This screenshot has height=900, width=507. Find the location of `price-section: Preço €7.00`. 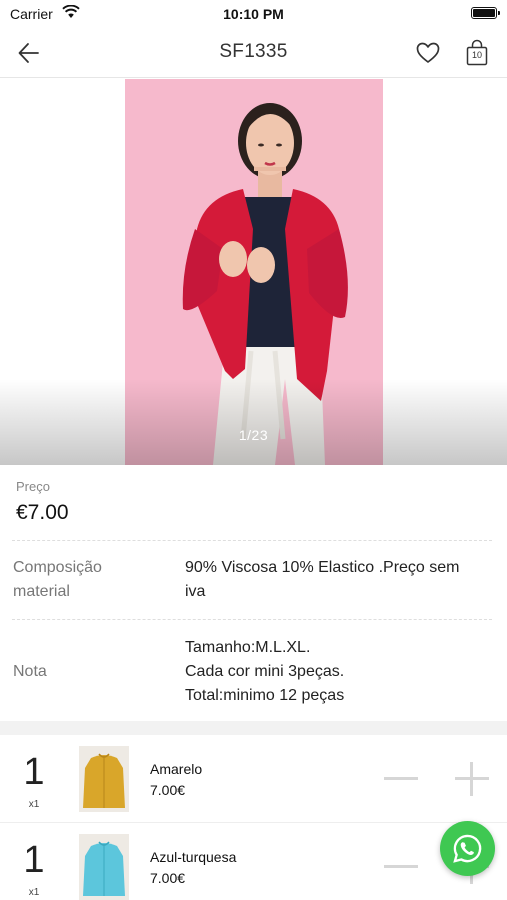

price-section: Preço €7.00 is located at coordinates (253, 502).